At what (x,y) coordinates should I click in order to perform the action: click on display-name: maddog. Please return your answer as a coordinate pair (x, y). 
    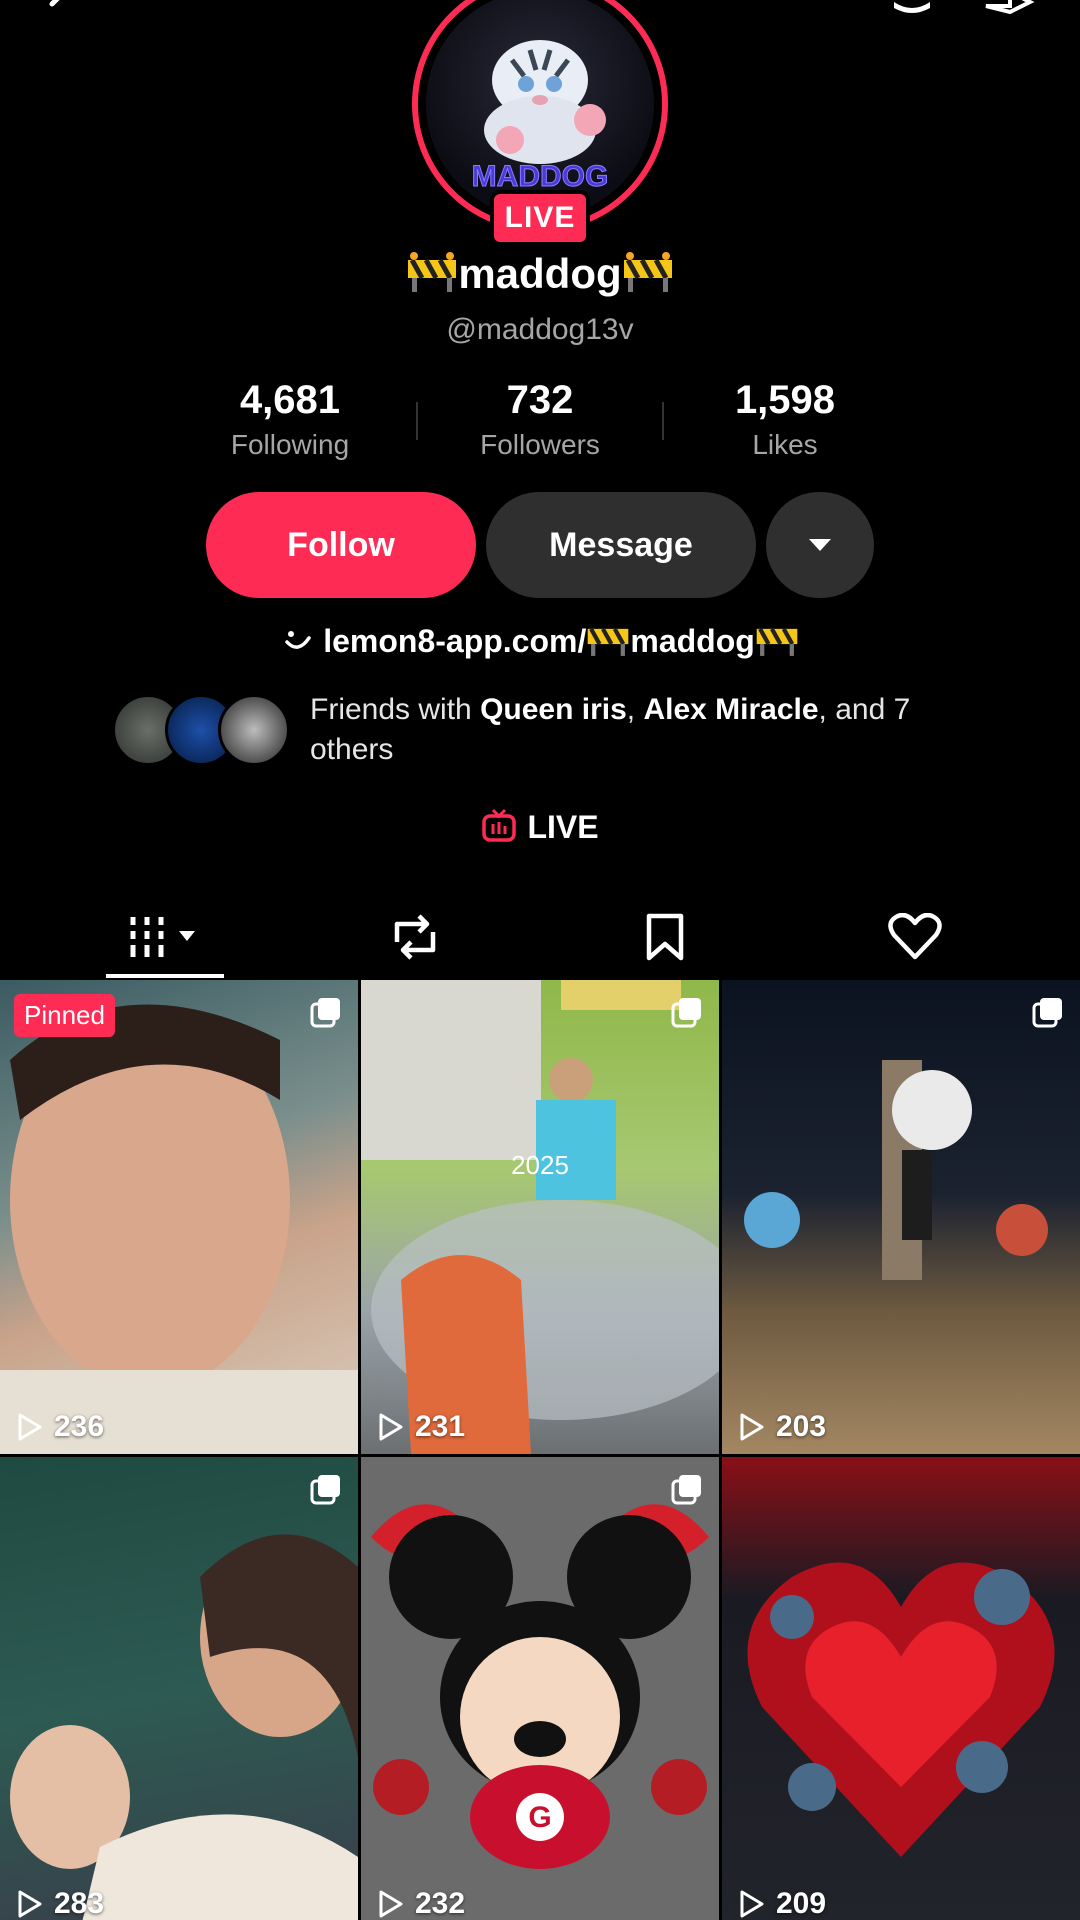
    Looking at the image, I should click on (540, 274).